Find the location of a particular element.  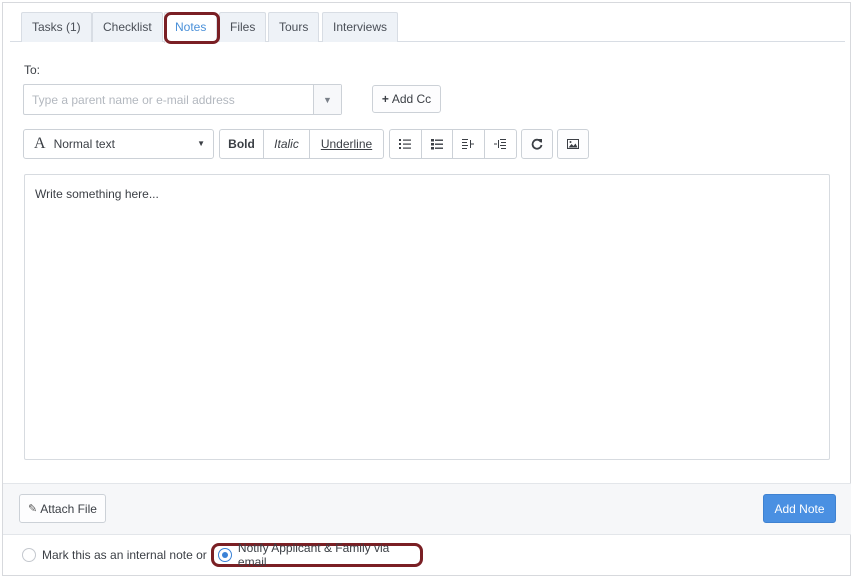

internal-note-label: Mark this as an internal note or is located at coordinates (124, 555).